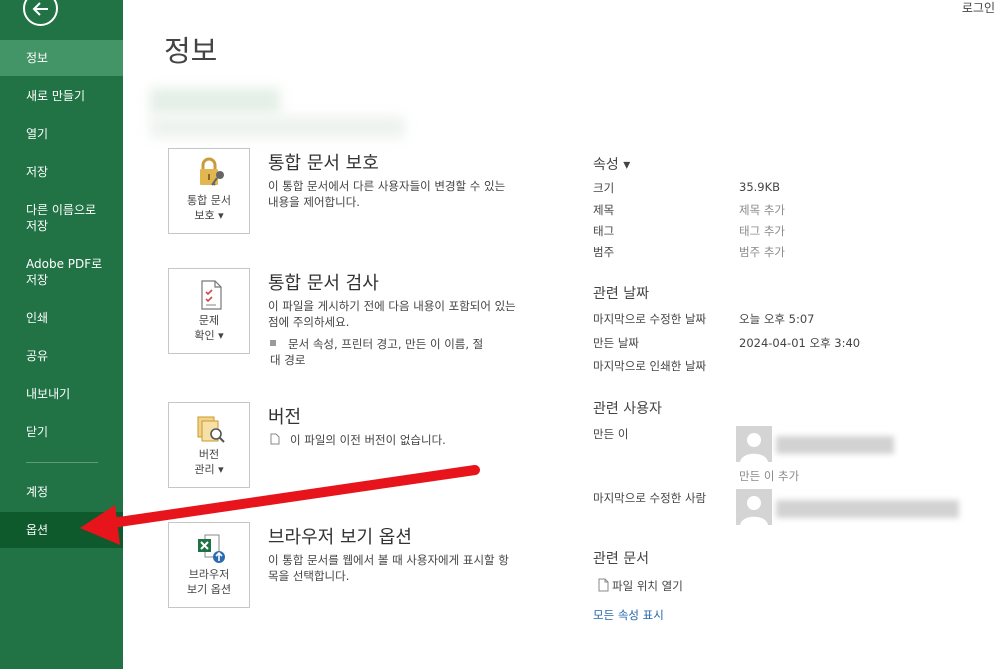 The width and height of the screenshot is (995, 669). I want to click on last-modified-value: 오늘 오후 5:07, so click(777, 319).